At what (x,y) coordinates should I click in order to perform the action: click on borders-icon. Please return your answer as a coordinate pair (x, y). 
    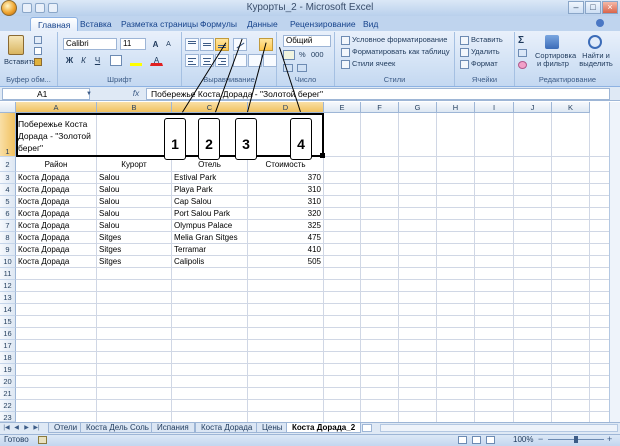
    Looking at the image, I should click on (116, 60).